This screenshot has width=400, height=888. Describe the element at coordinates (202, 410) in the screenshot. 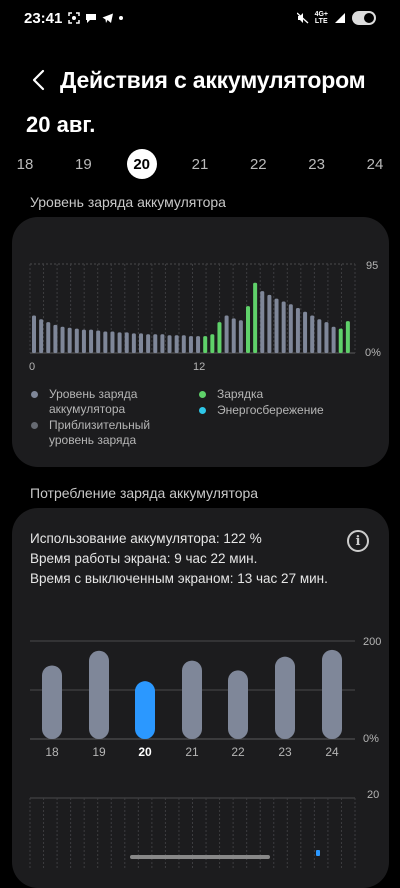

I see `legend-dot-power-saving` at that location.